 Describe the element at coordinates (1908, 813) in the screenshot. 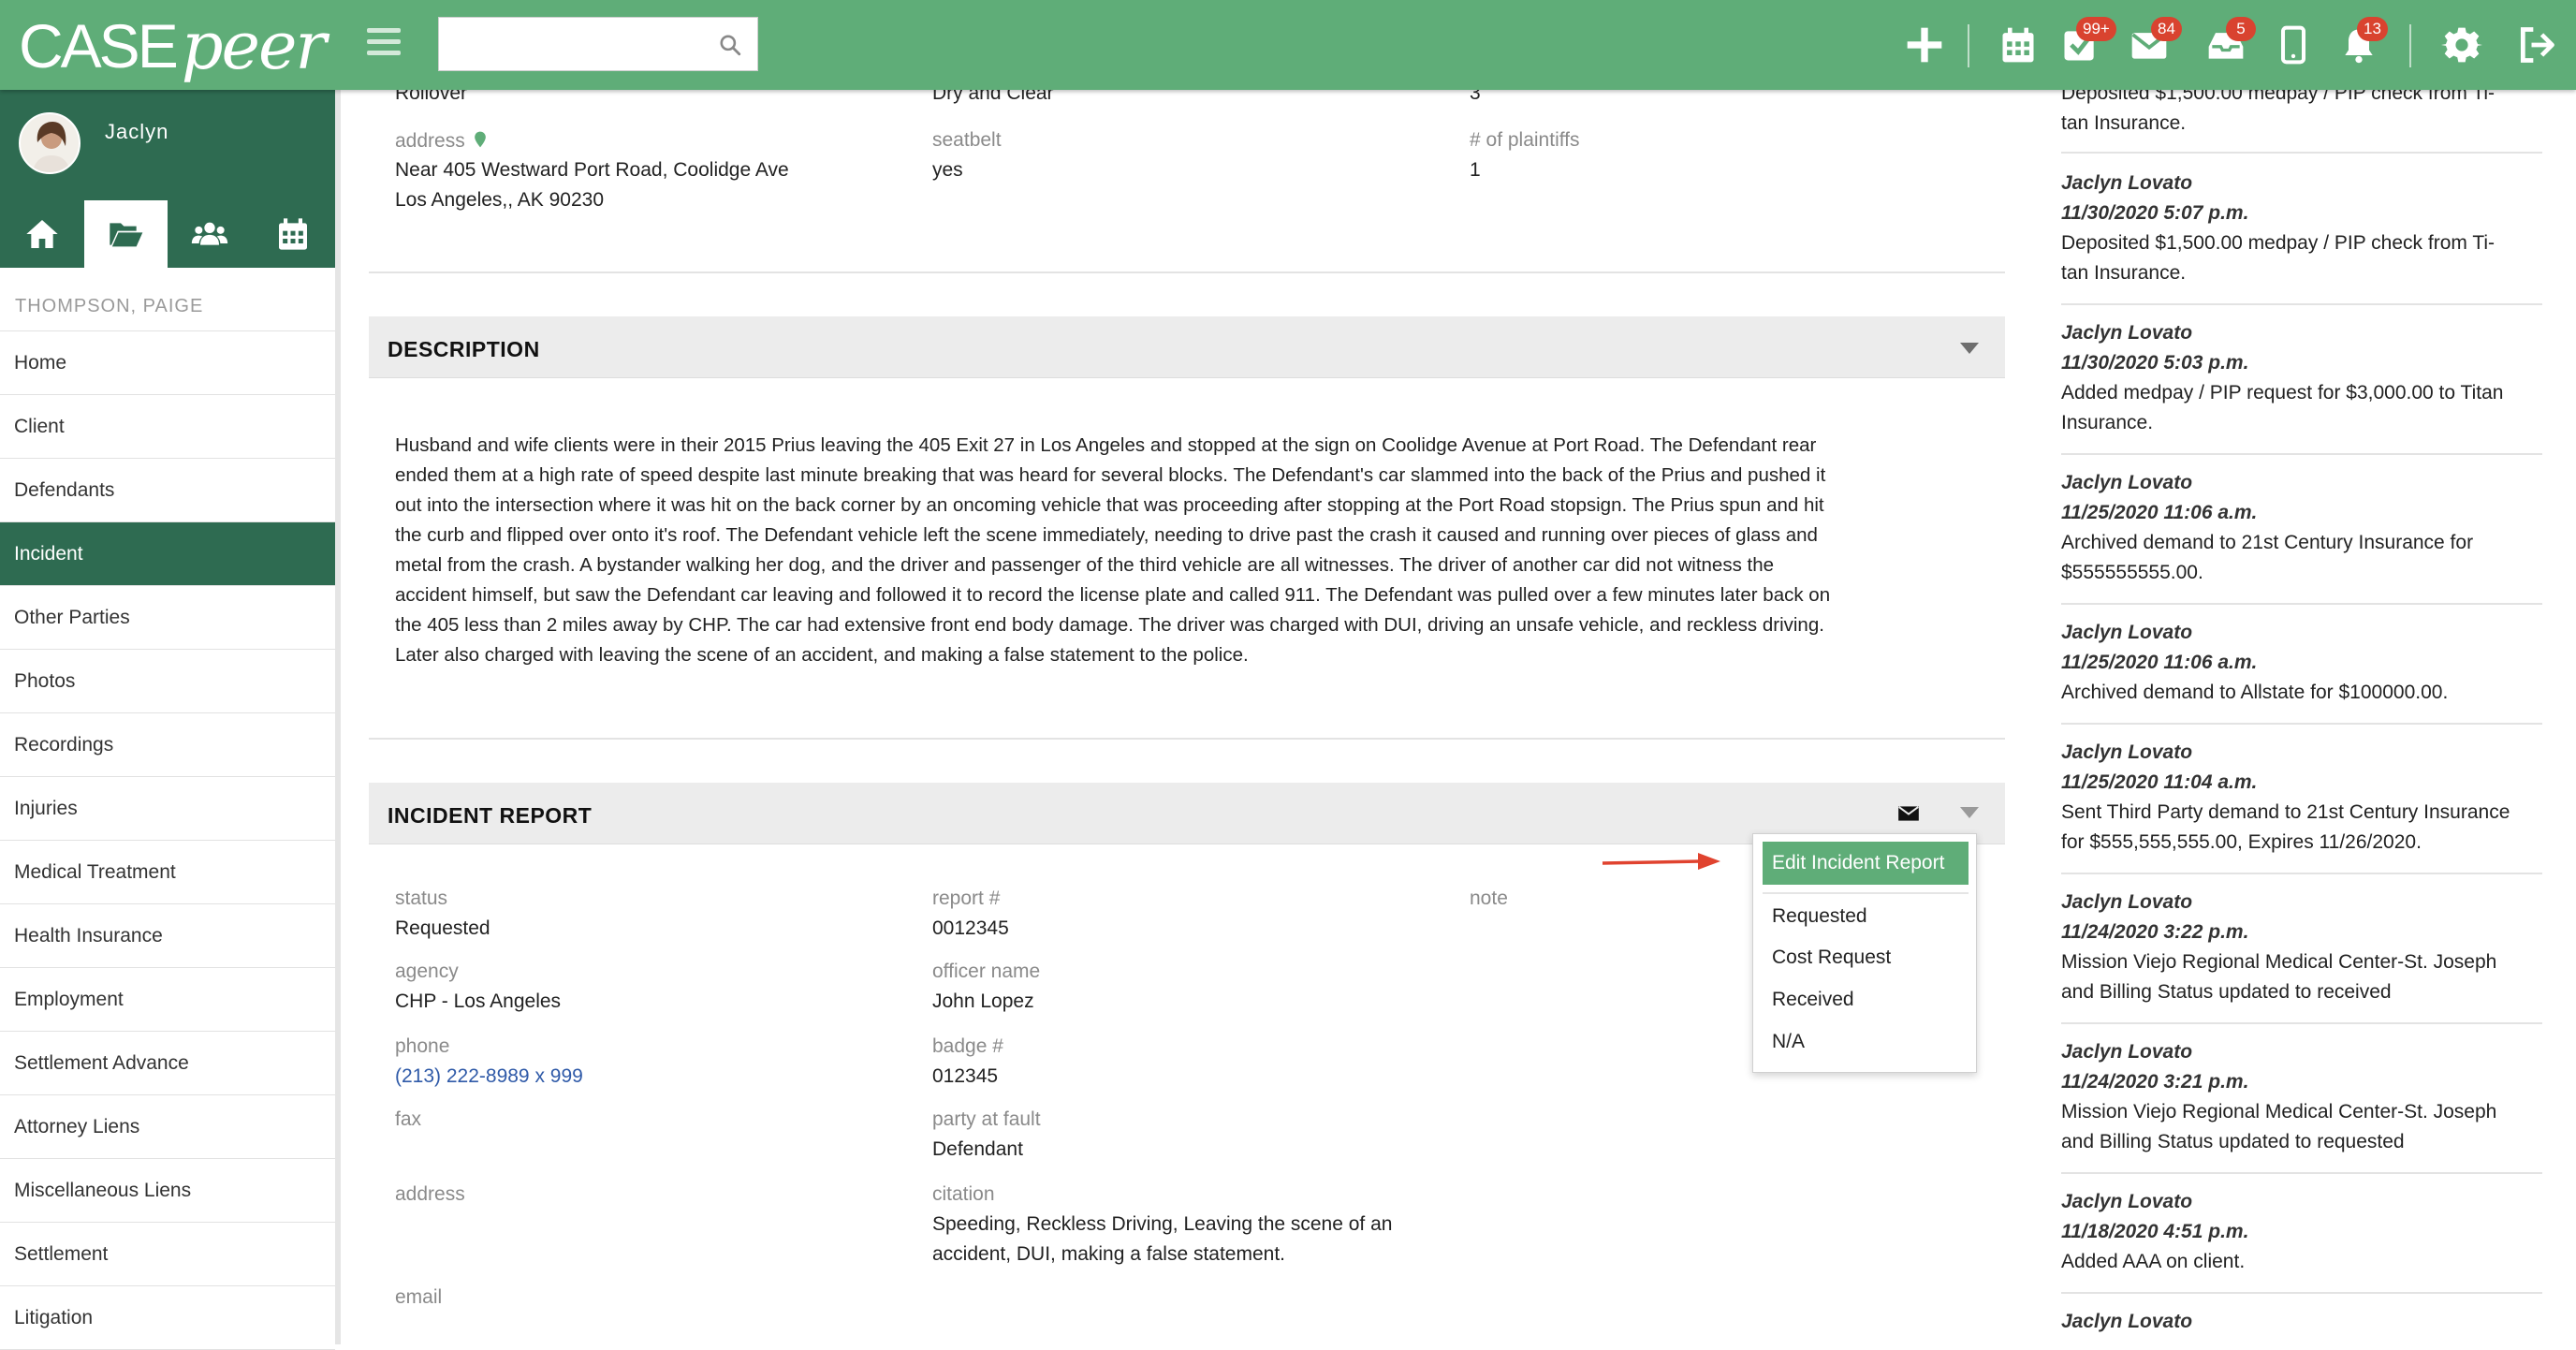

I see `envelope-icon` at that location.